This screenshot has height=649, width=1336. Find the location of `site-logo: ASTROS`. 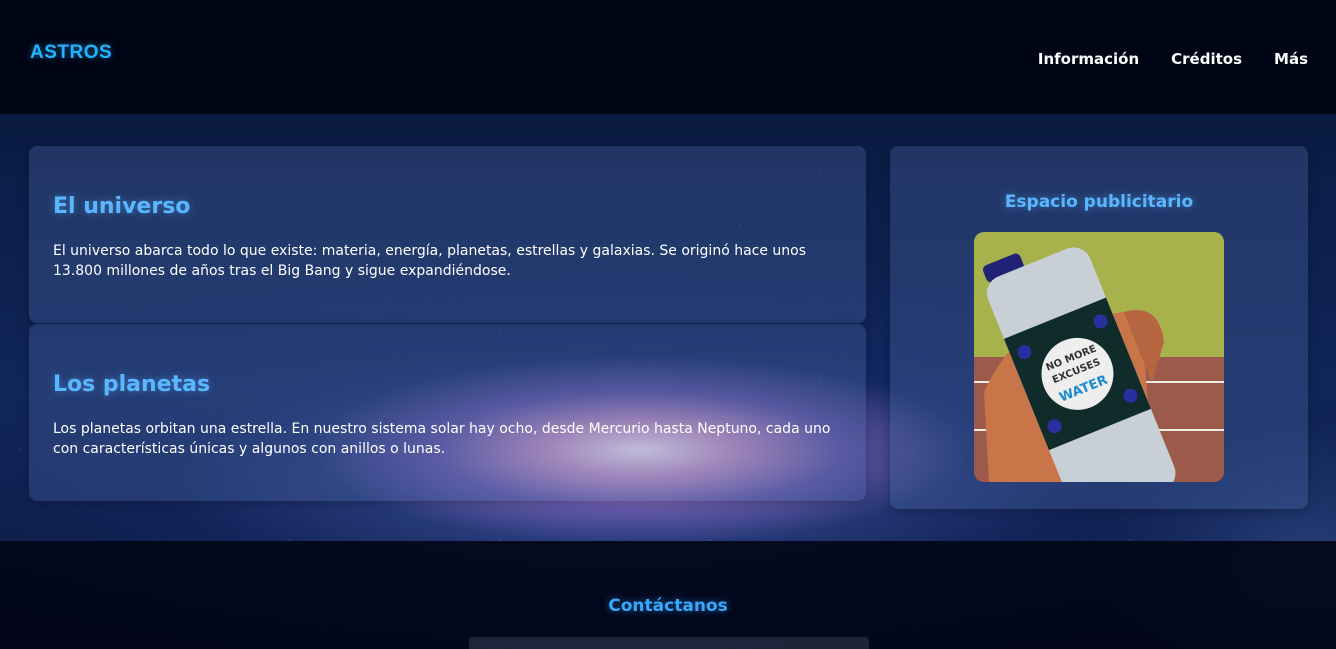

site-logo: ASTROS is located at coordinates (71, 53).